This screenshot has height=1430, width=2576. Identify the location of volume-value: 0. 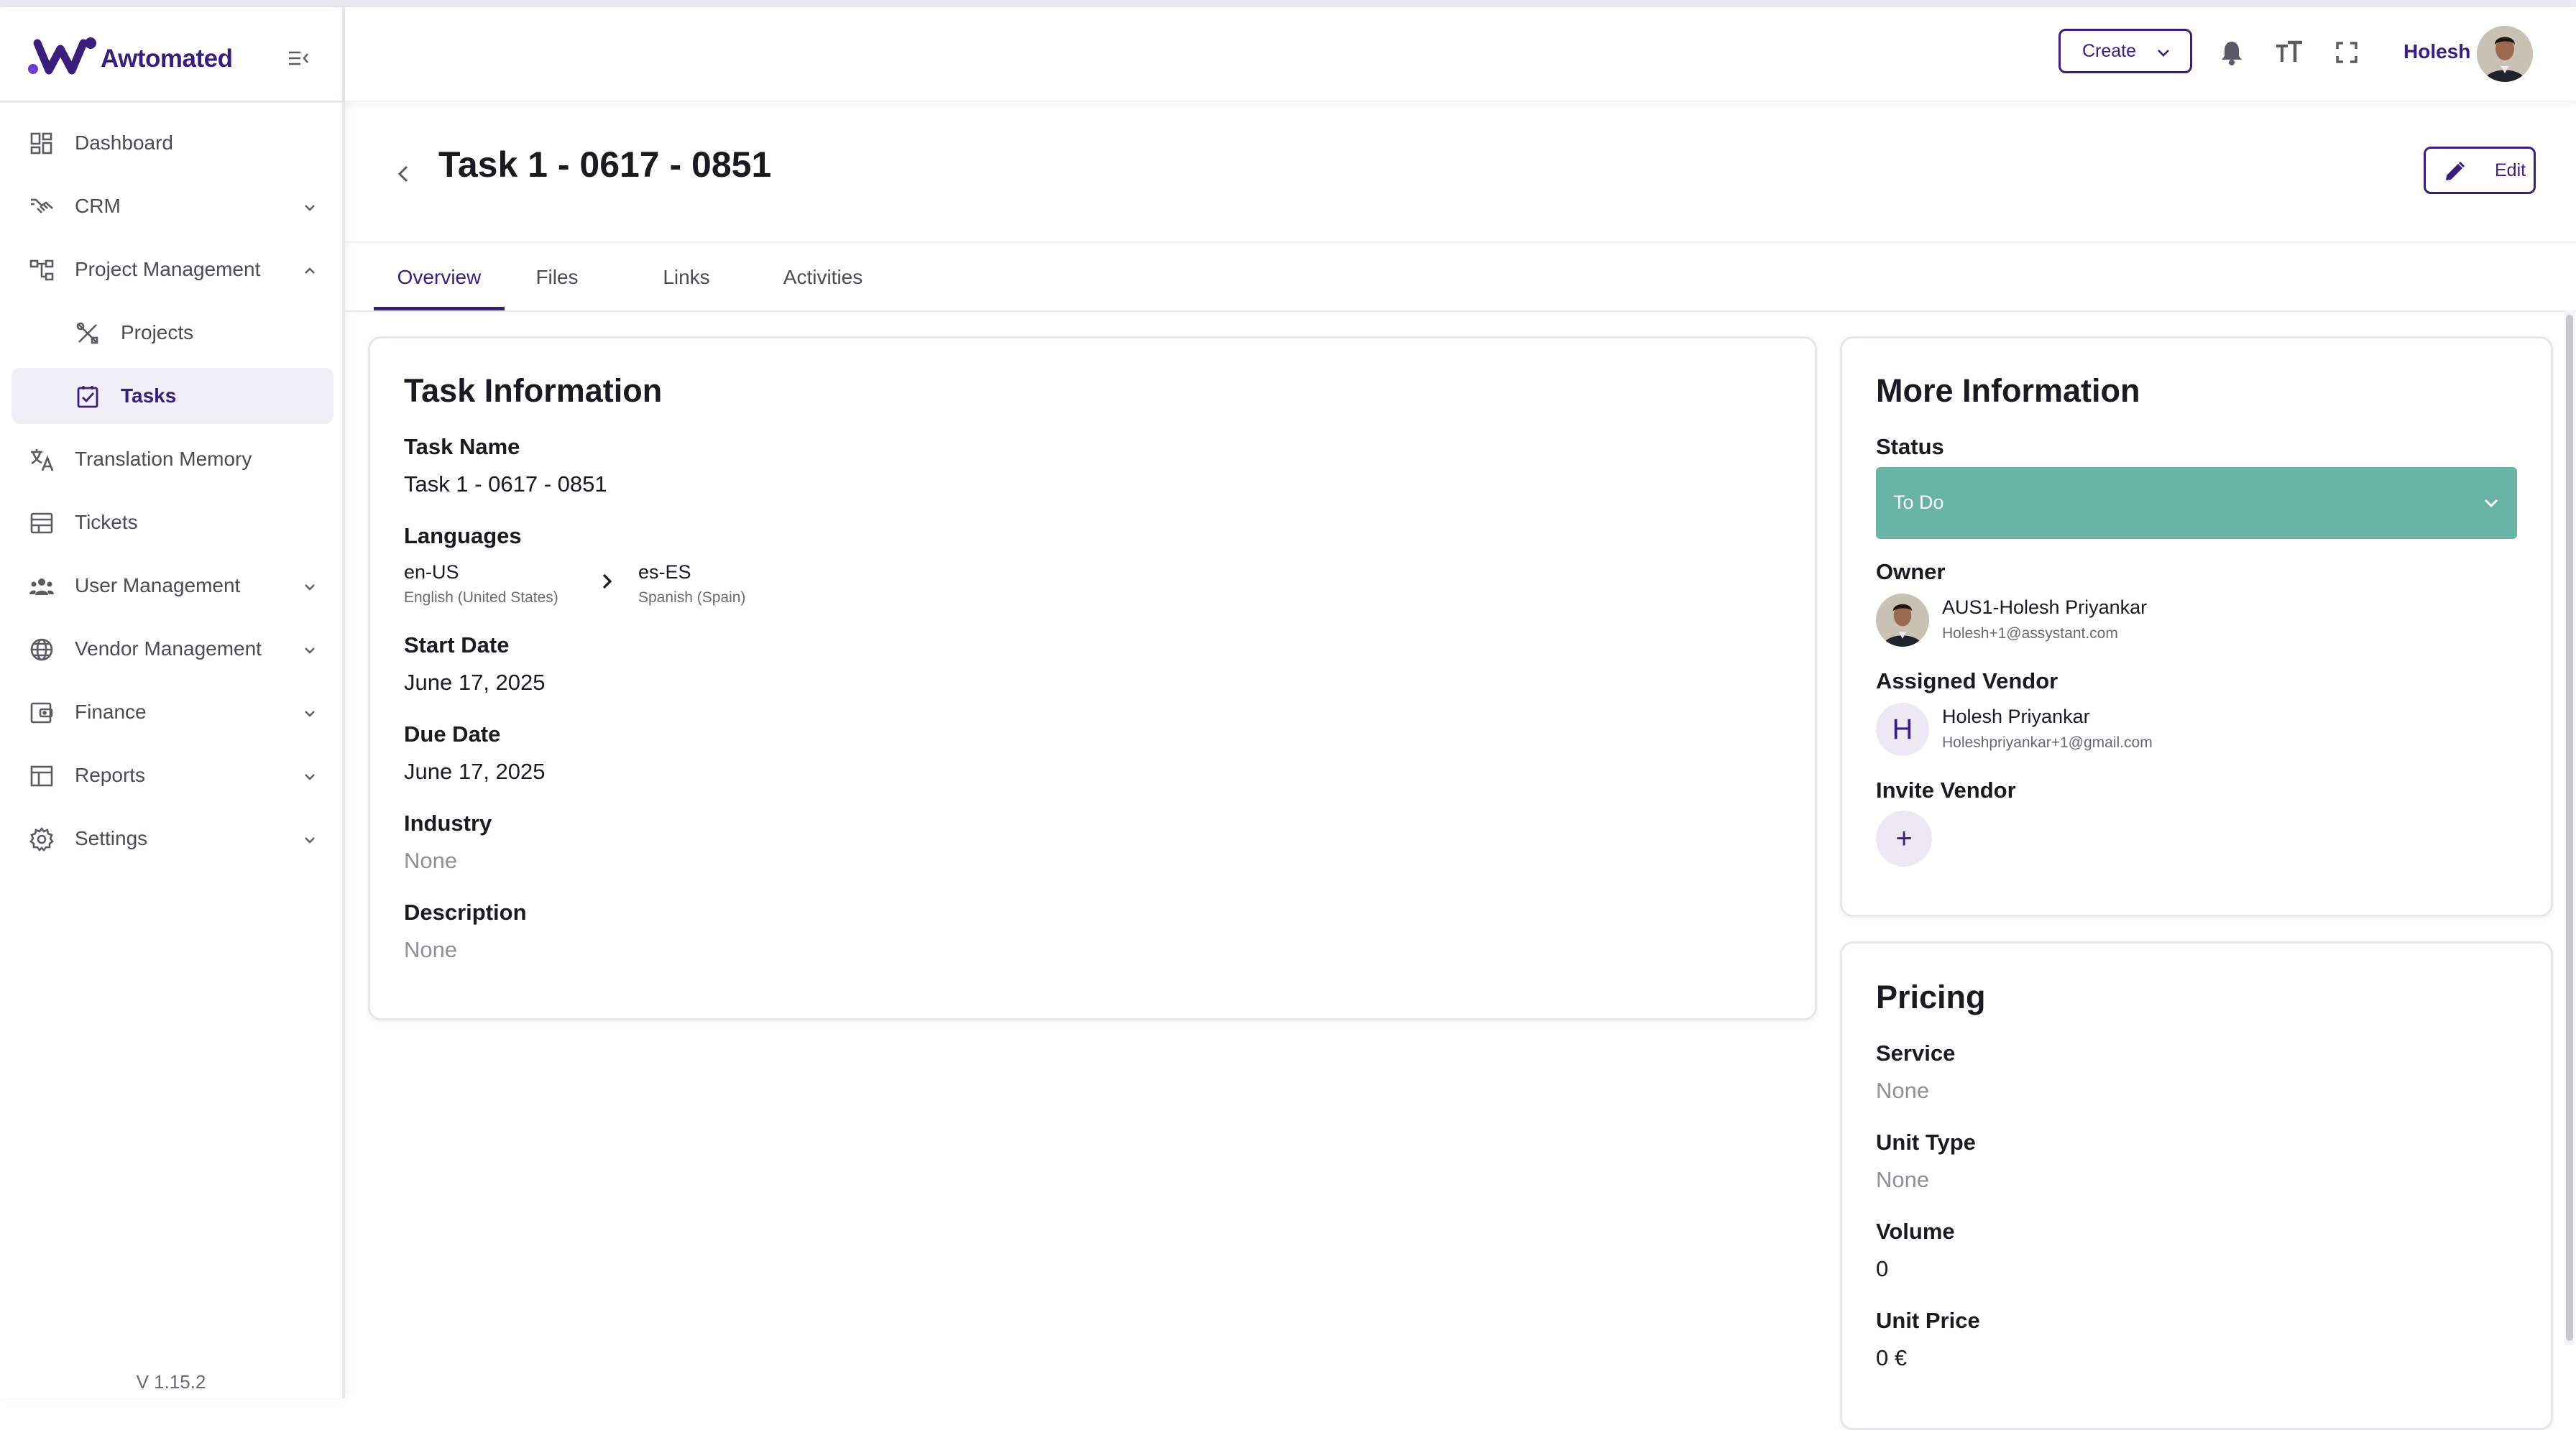
(1882, 1268).